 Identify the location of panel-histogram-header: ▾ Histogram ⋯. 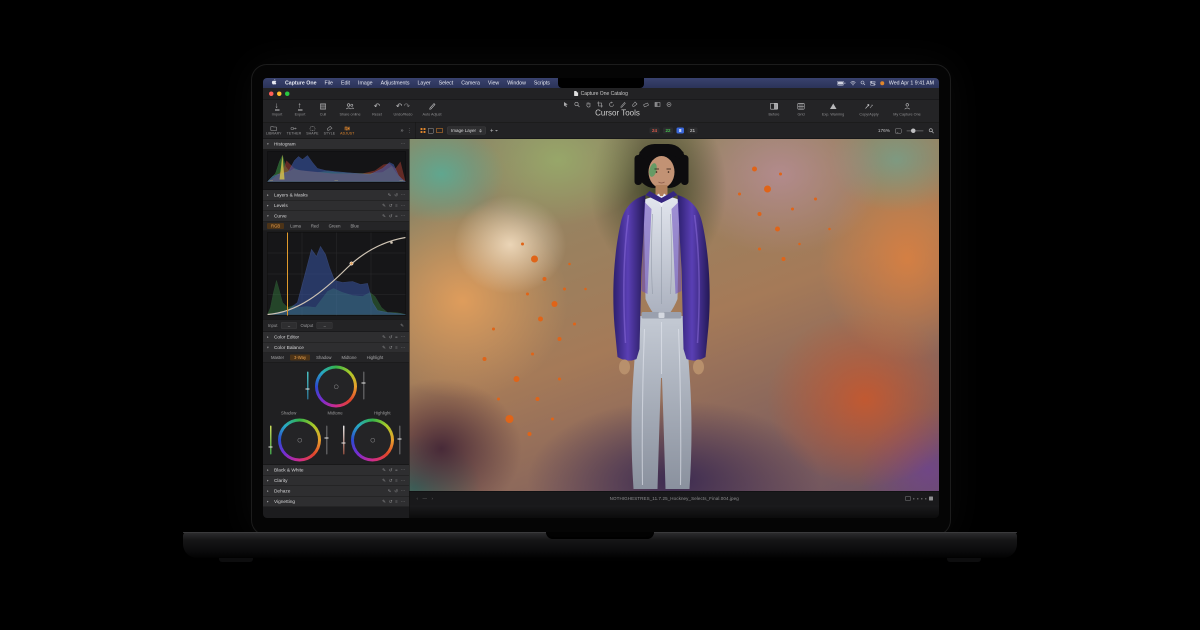
(336, 144).